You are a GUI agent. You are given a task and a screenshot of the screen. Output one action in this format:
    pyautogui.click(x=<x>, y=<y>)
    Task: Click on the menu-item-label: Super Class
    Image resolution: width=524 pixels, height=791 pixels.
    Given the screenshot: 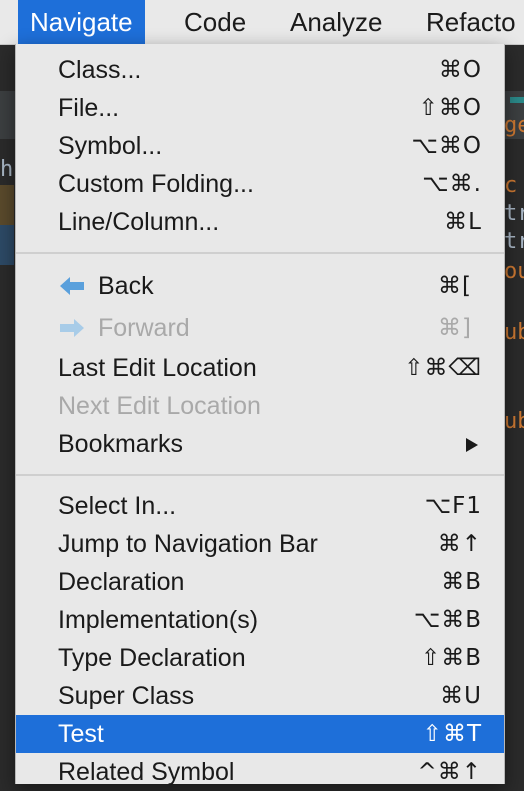 What is the action you would take?
    pyautogui.click(x=126, y=696)
    